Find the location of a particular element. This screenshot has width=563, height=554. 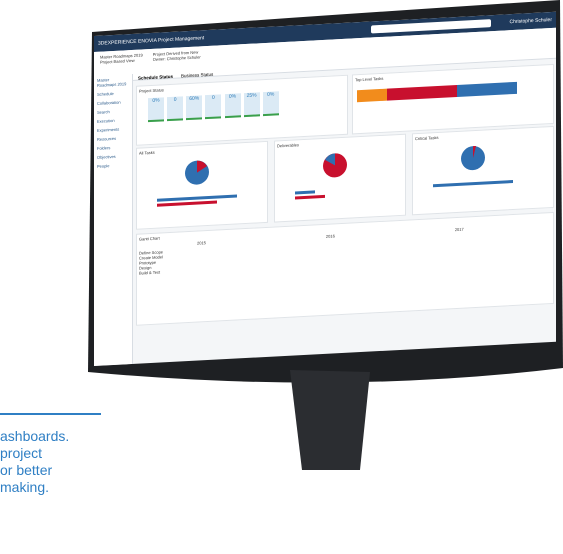

deliverables-panel: Deliverables is located at coordinates (340, 178).